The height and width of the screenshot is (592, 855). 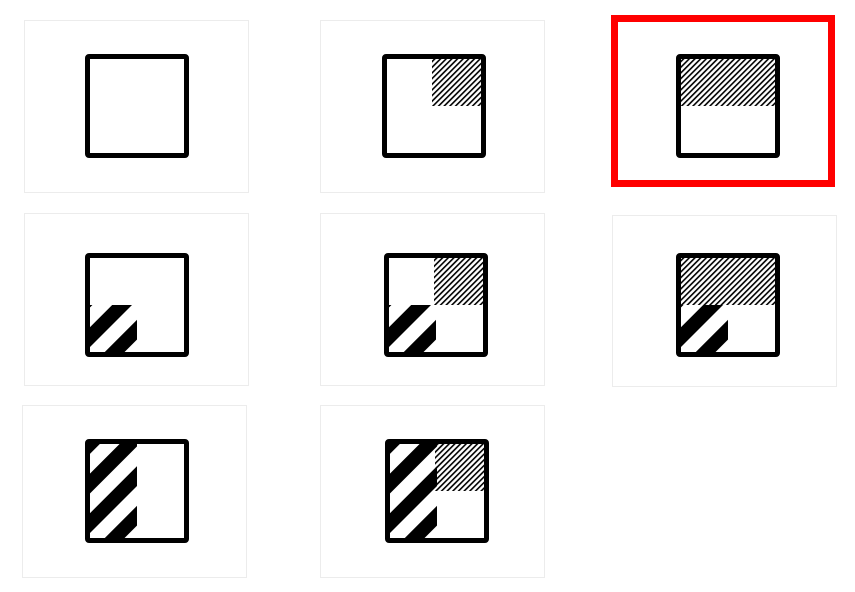 I want to click on pattern-option-coarse-left-column-fine-top-right, so click(x=432, y=491).